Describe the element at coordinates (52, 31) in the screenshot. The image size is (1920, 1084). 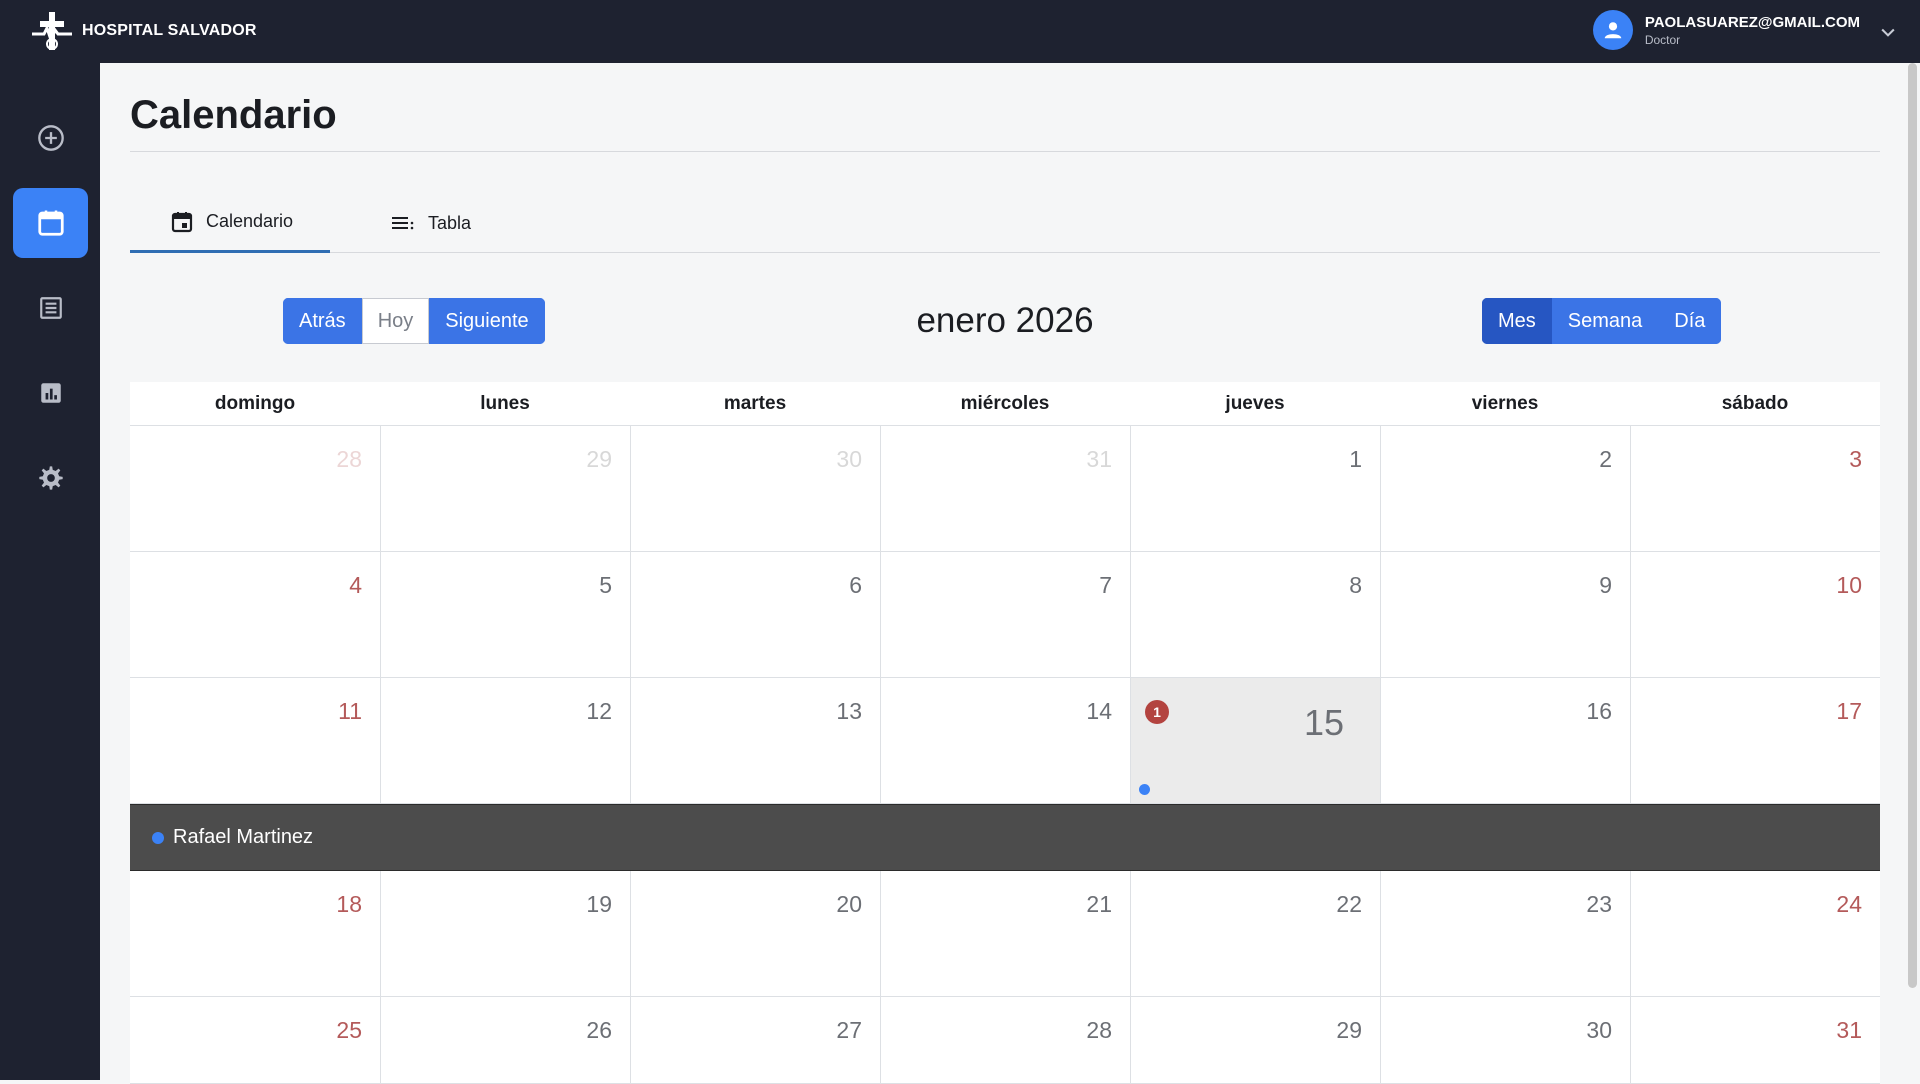
I see `hospital-logo-icon` at that location.